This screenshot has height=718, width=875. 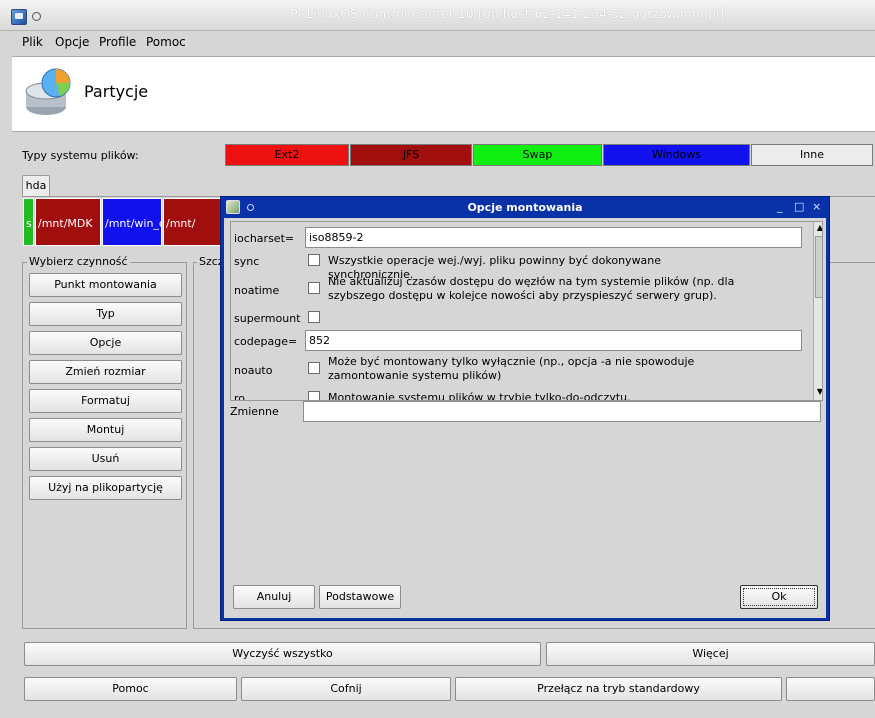 What do you see at coordinates (830, 689) in the screenshot?
I see `extra-button` at bounding box center [830, 689].